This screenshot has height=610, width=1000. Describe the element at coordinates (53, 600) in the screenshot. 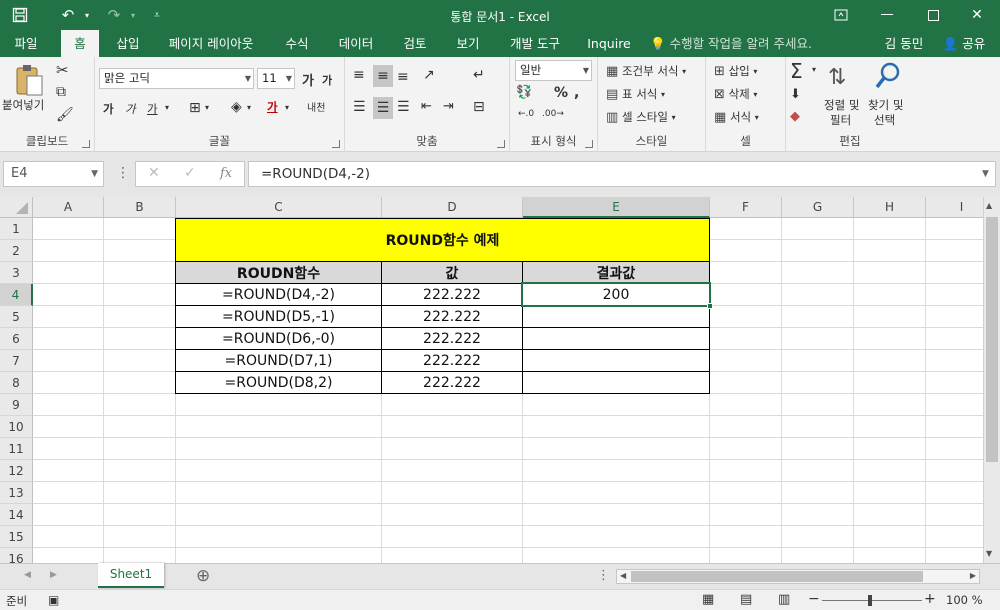

I see `macro-record-icon: ▣` at that location.